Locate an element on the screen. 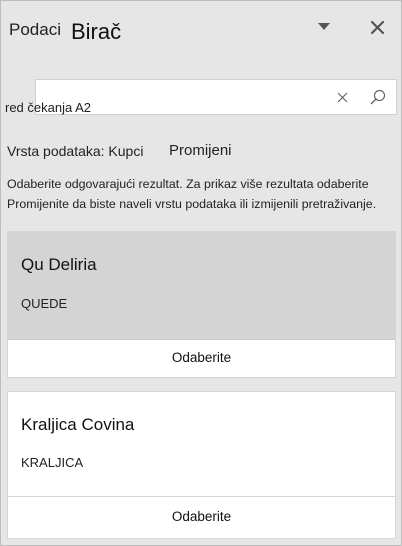  result-name: Qu Deliria is located at coordinates (59, 264).